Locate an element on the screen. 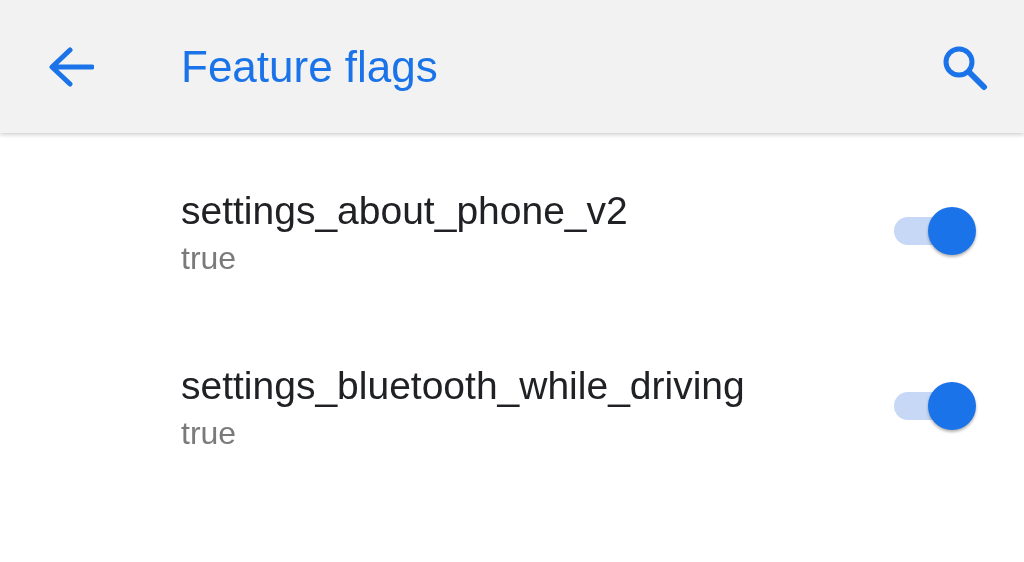 The image size is (1024, 562). flag-name: settings_about_phone_v2 is located at coordinates (405, 211).